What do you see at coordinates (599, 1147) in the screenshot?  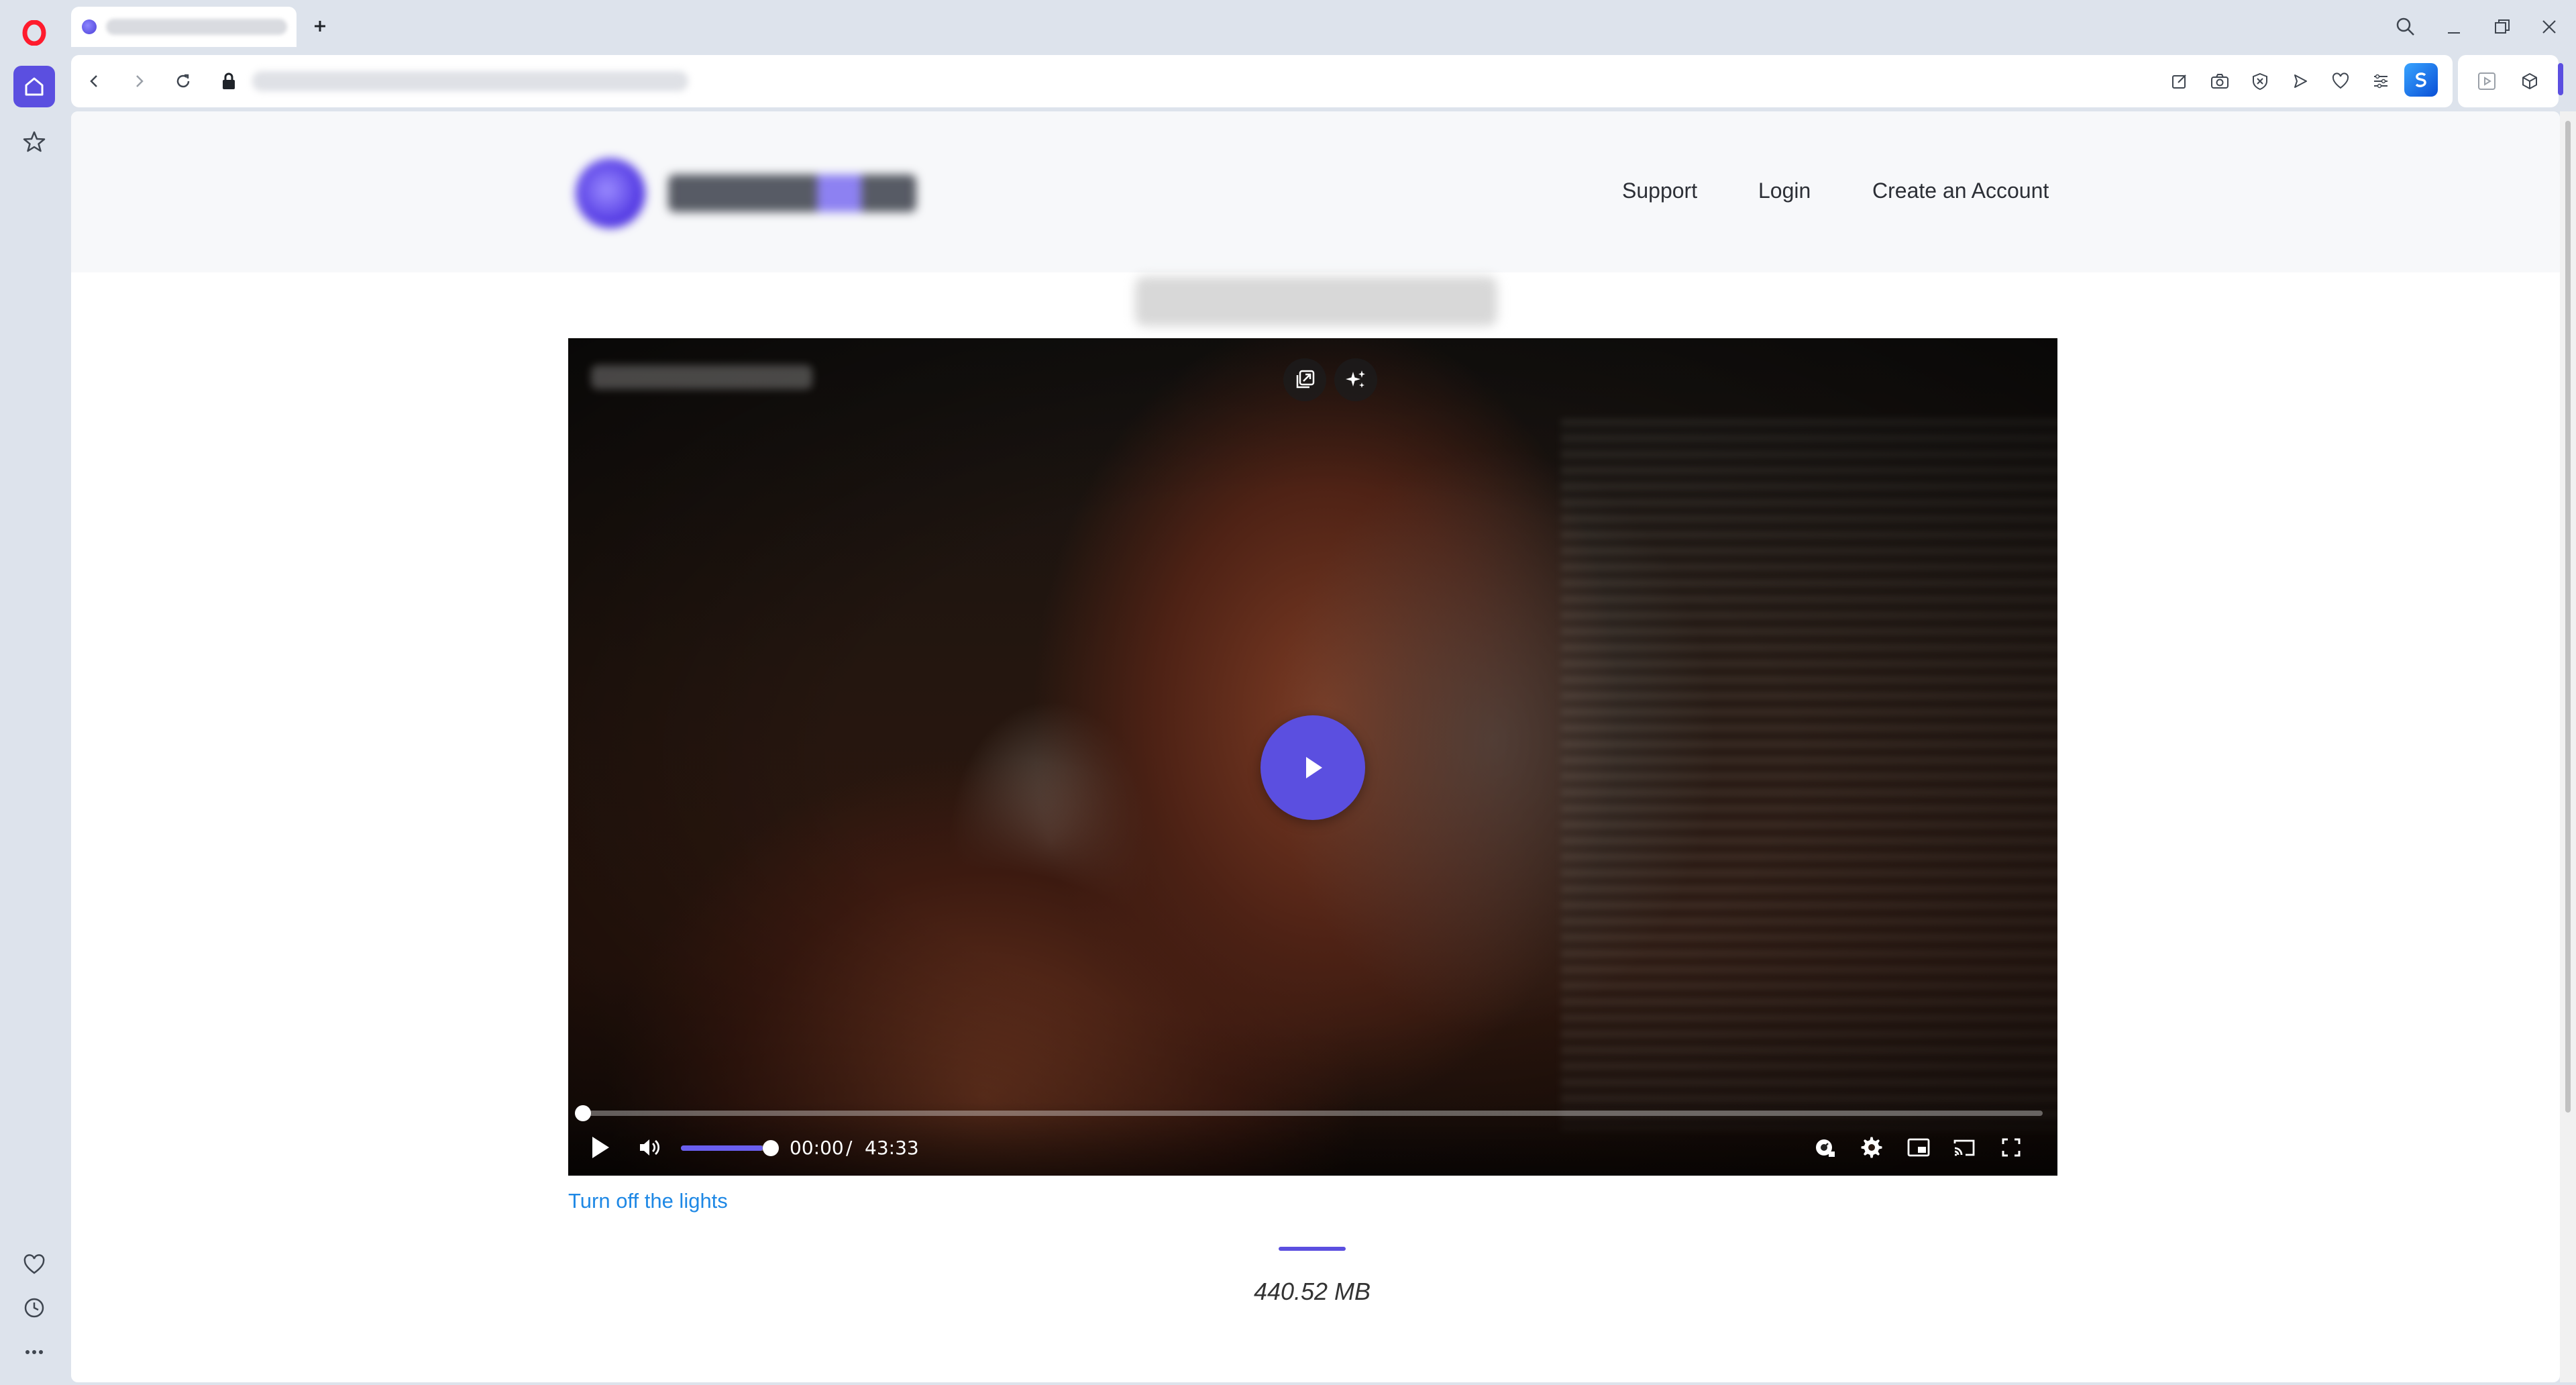 I see `play-icon` at bounding box center [599, 1147].